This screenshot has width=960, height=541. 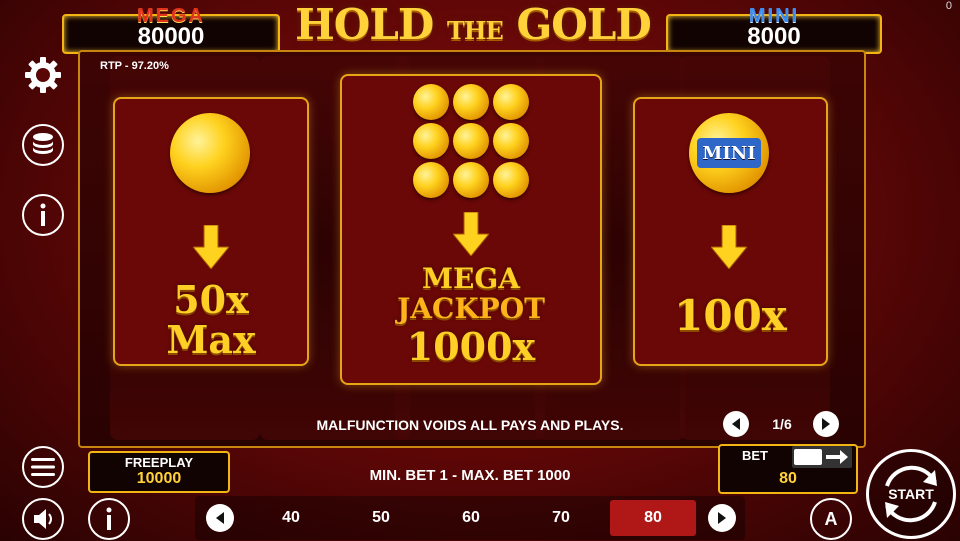 What do you see at coordinates (470, 475) in the screenshot?
I see `bet-range-label: MIN. BET 1 - MAX. BET 1000` at bounding box center [470, 475].